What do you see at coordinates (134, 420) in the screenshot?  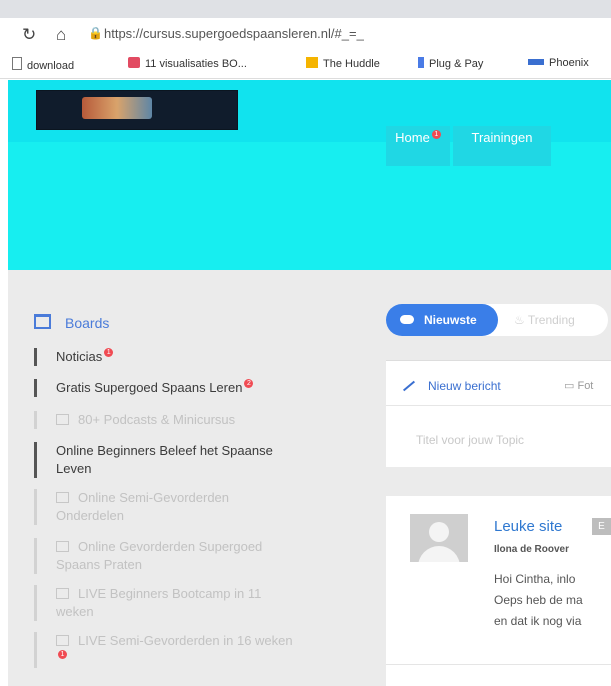 I see `board-item-podcasts: 80+ Podcasts & Minicursus` at bounding box center [134, 420].